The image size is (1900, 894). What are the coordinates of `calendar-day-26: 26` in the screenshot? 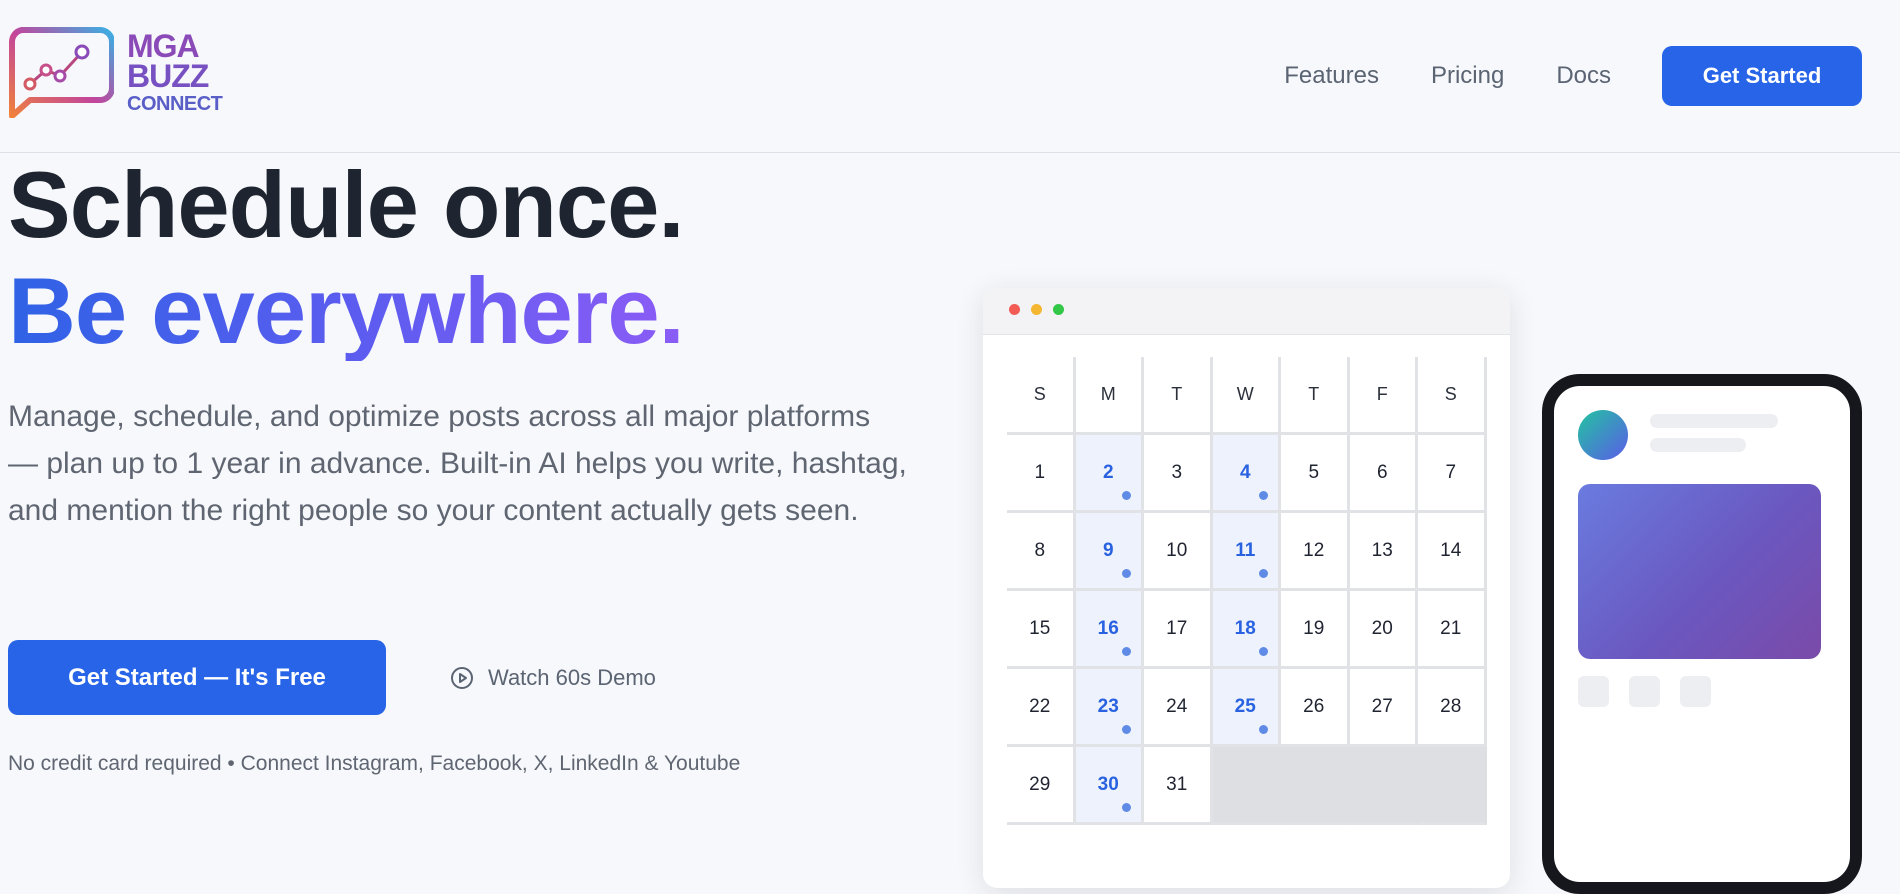 It's located at (1315, 708).